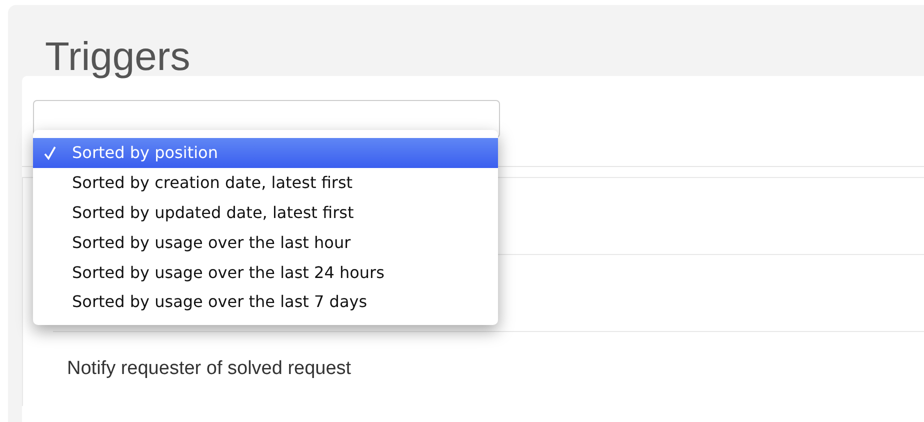 This screenshot has width=924, height=422. What do you see at coordinates (50, 153) in the screenshot?
I see `checkmark-icon` at bounding box center [50, 153].